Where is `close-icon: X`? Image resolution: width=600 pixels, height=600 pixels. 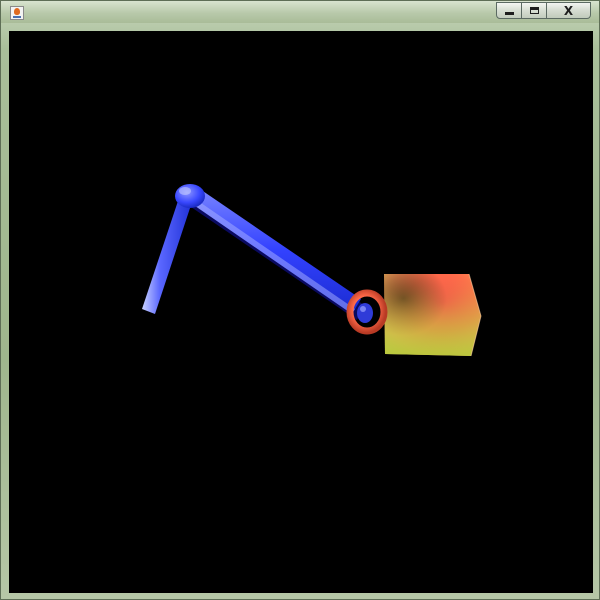
close-icon: X is located at coordinates (568, 10).